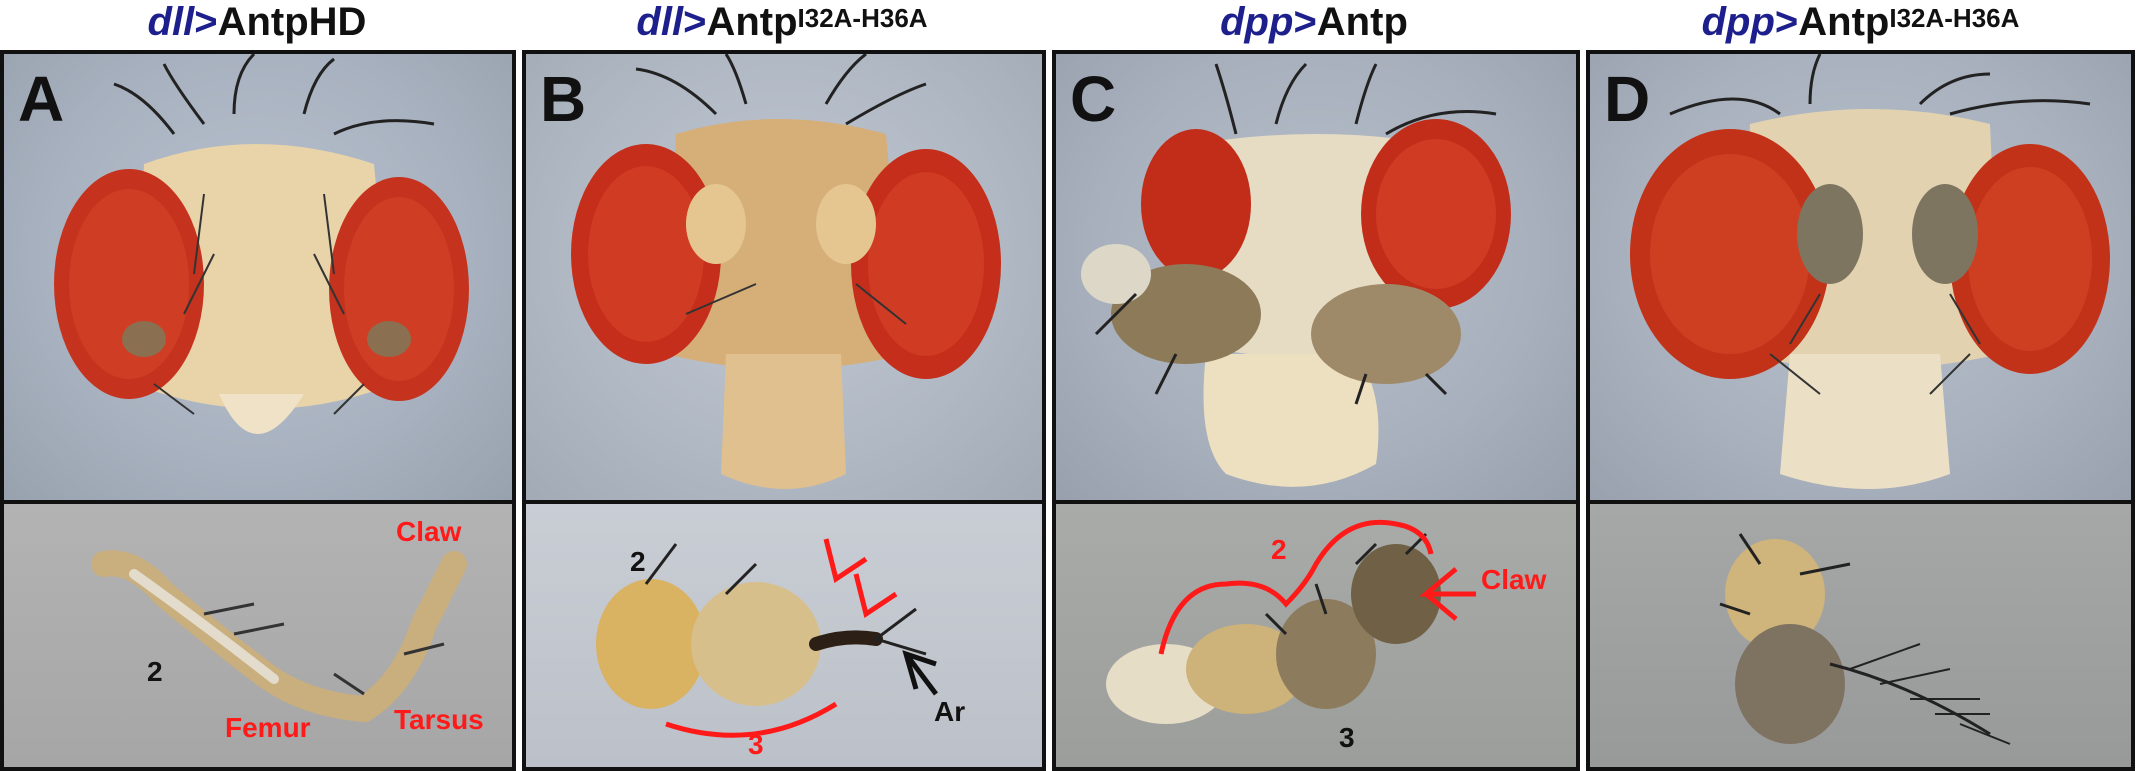  I want to click on label-arista-b: Ar, so click(950, 711).